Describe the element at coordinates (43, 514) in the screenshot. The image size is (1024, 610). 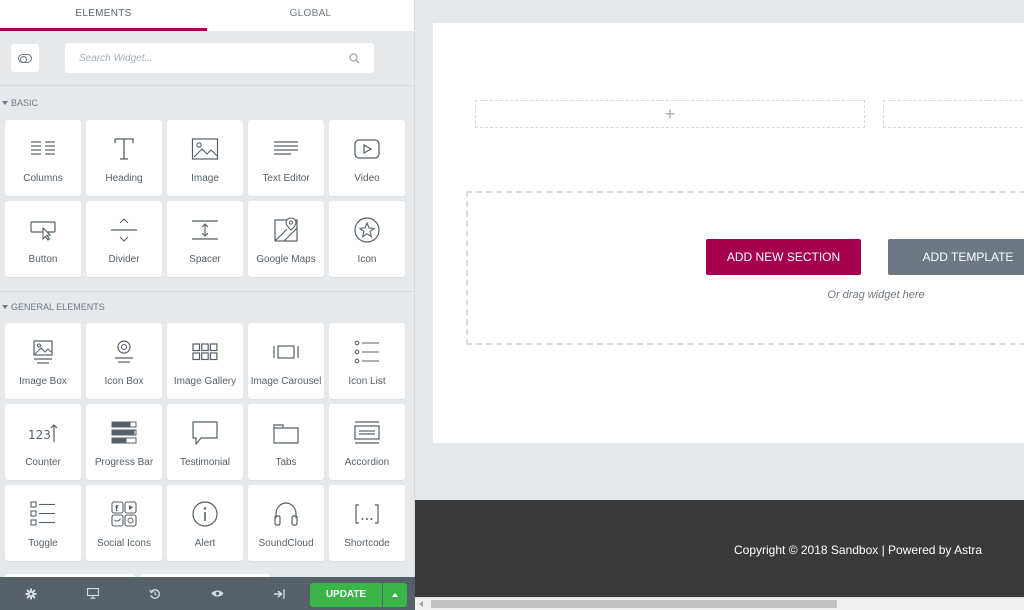
I see `toggle-list-icon` at that location.